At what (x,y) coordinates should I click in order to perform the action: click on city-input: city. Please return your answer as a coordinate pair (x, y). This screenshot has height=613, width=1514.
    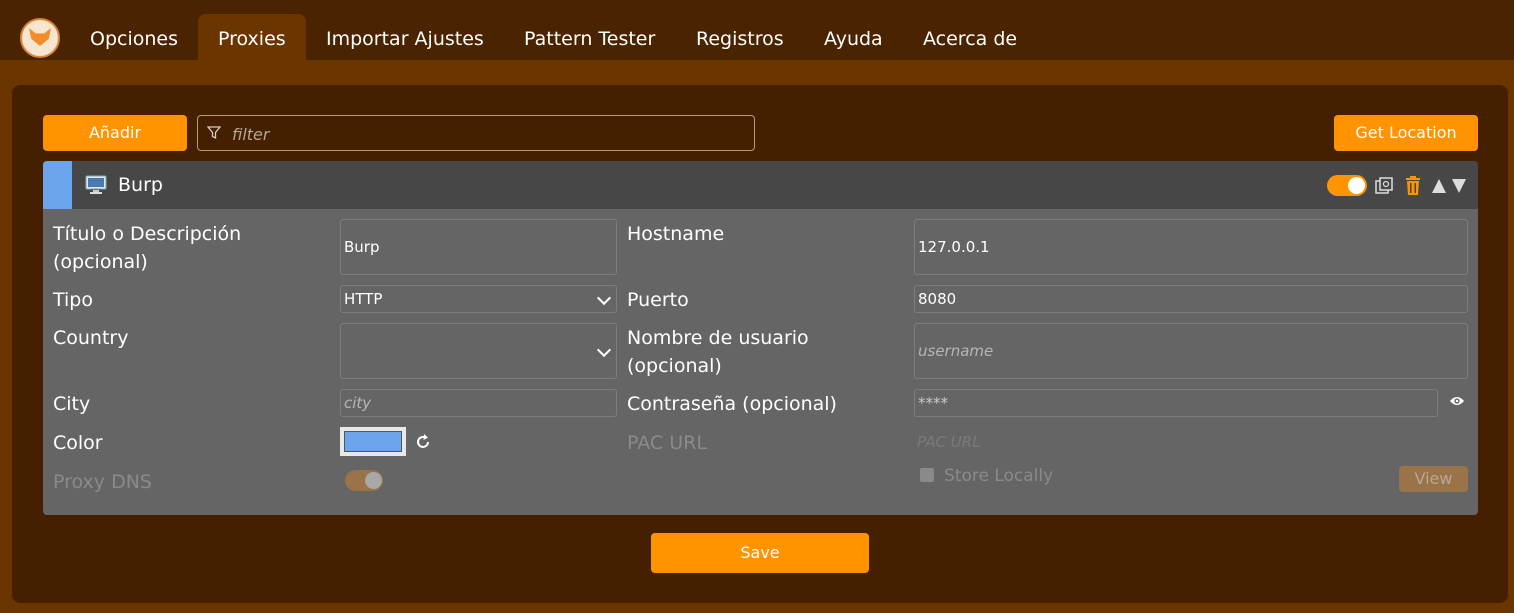
    Looking at the image, I should click on (478, 403).